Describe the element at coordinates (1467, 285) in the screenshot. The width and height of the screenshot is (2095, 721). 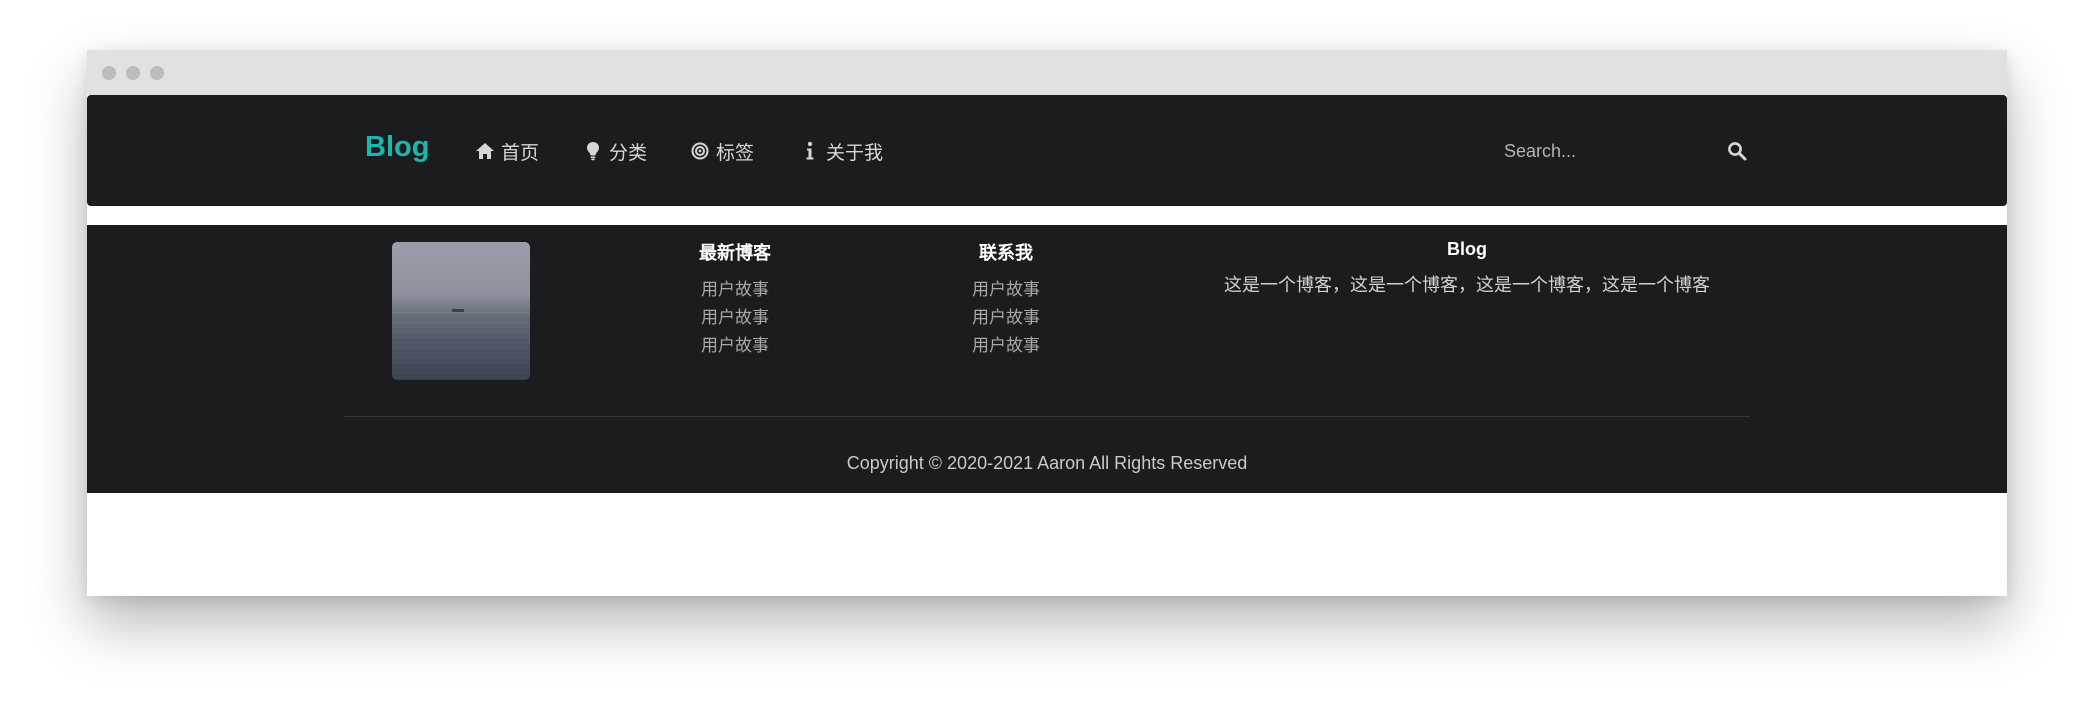
I see `footer-blog-description: 这是一个博客，这是一个博客，这是一个博客，这是一个博客` at that location.